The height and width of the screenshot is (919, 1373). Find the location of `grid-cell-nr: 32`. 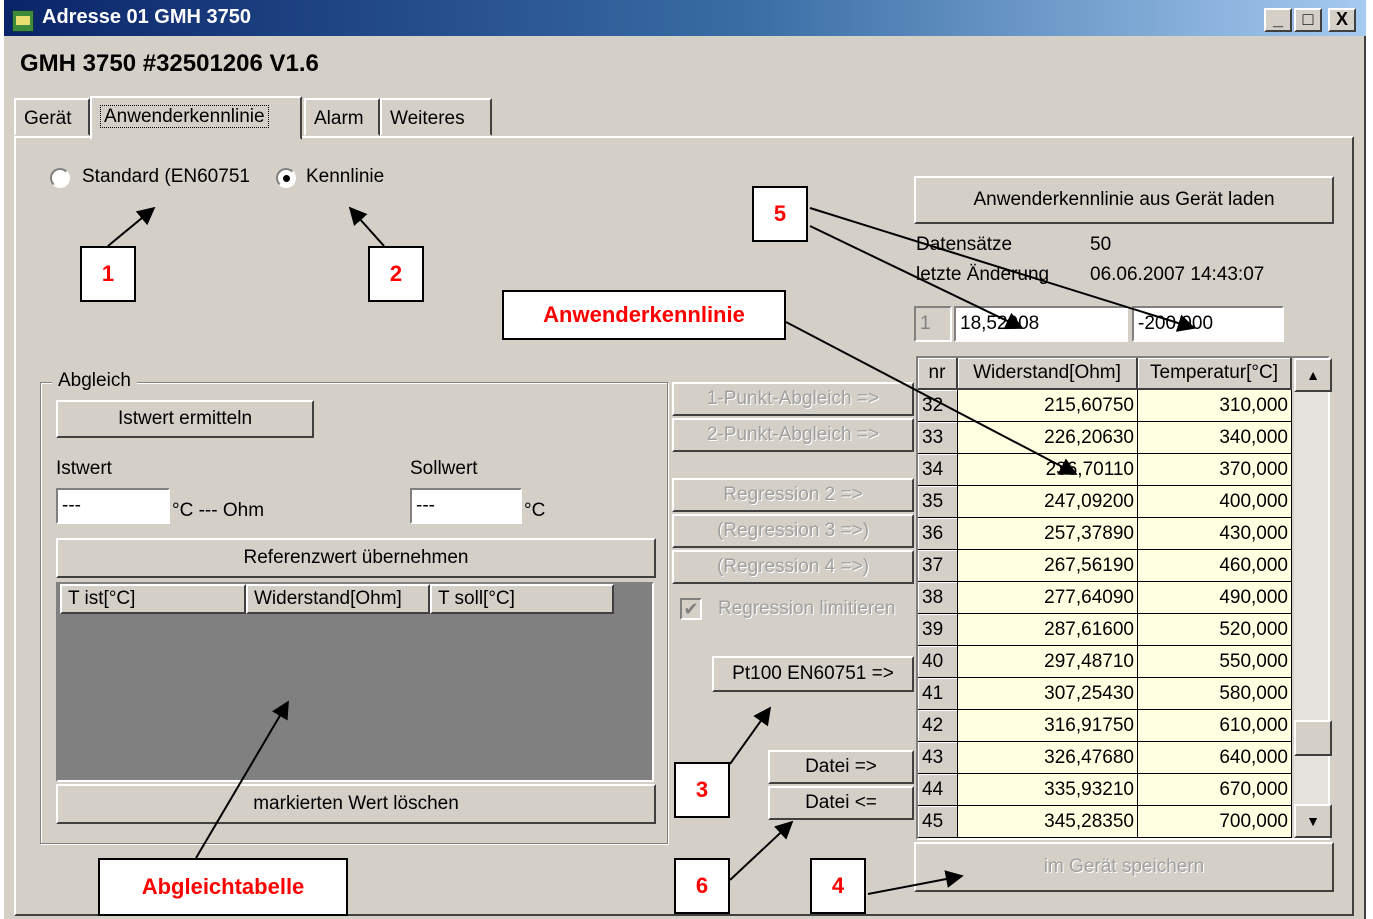

grid-cell-nr: 32 is located at coordinates (938, 406).